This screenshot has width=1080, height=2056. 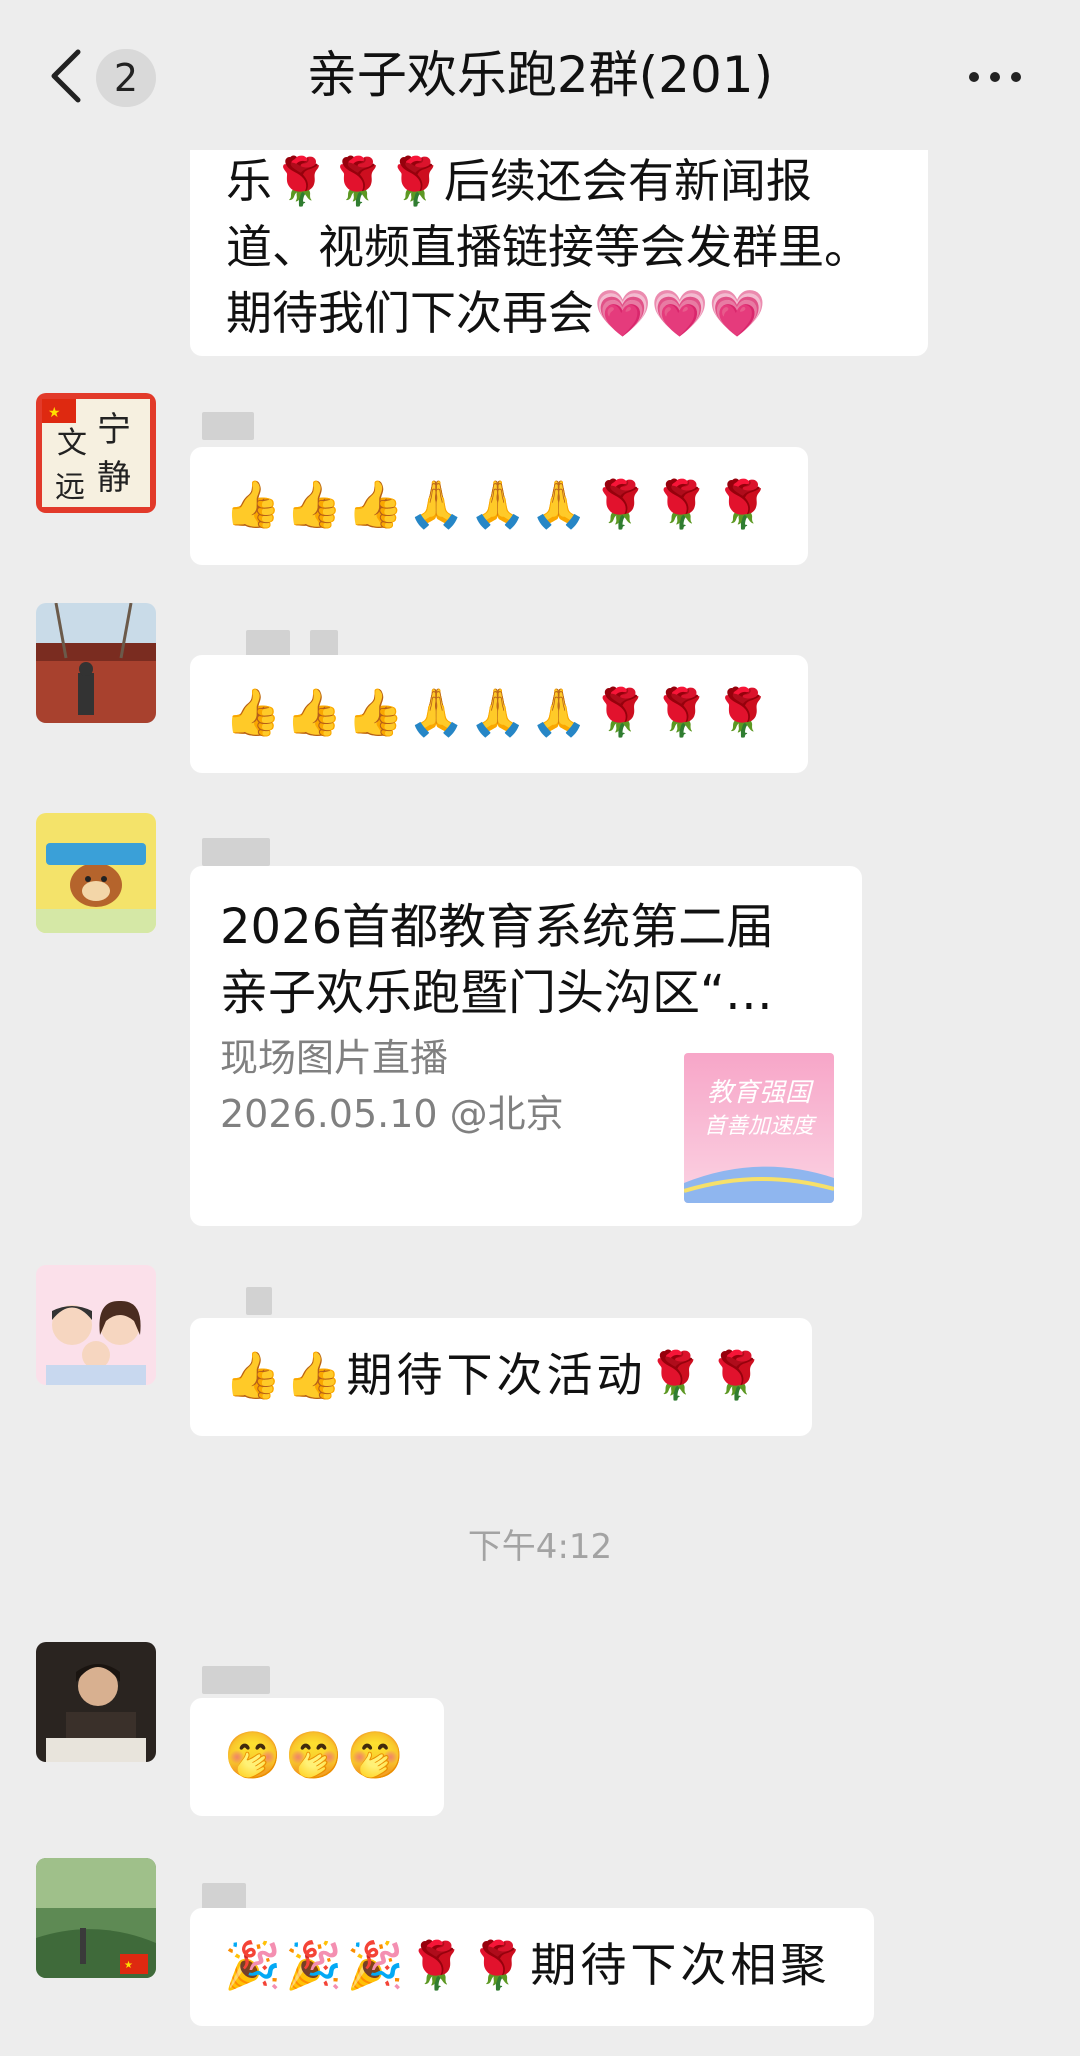 What do you see at coordinates (114, 478) in the screenshot?
I see `calligraphy-char: 静` at bounding box center [114, 478].